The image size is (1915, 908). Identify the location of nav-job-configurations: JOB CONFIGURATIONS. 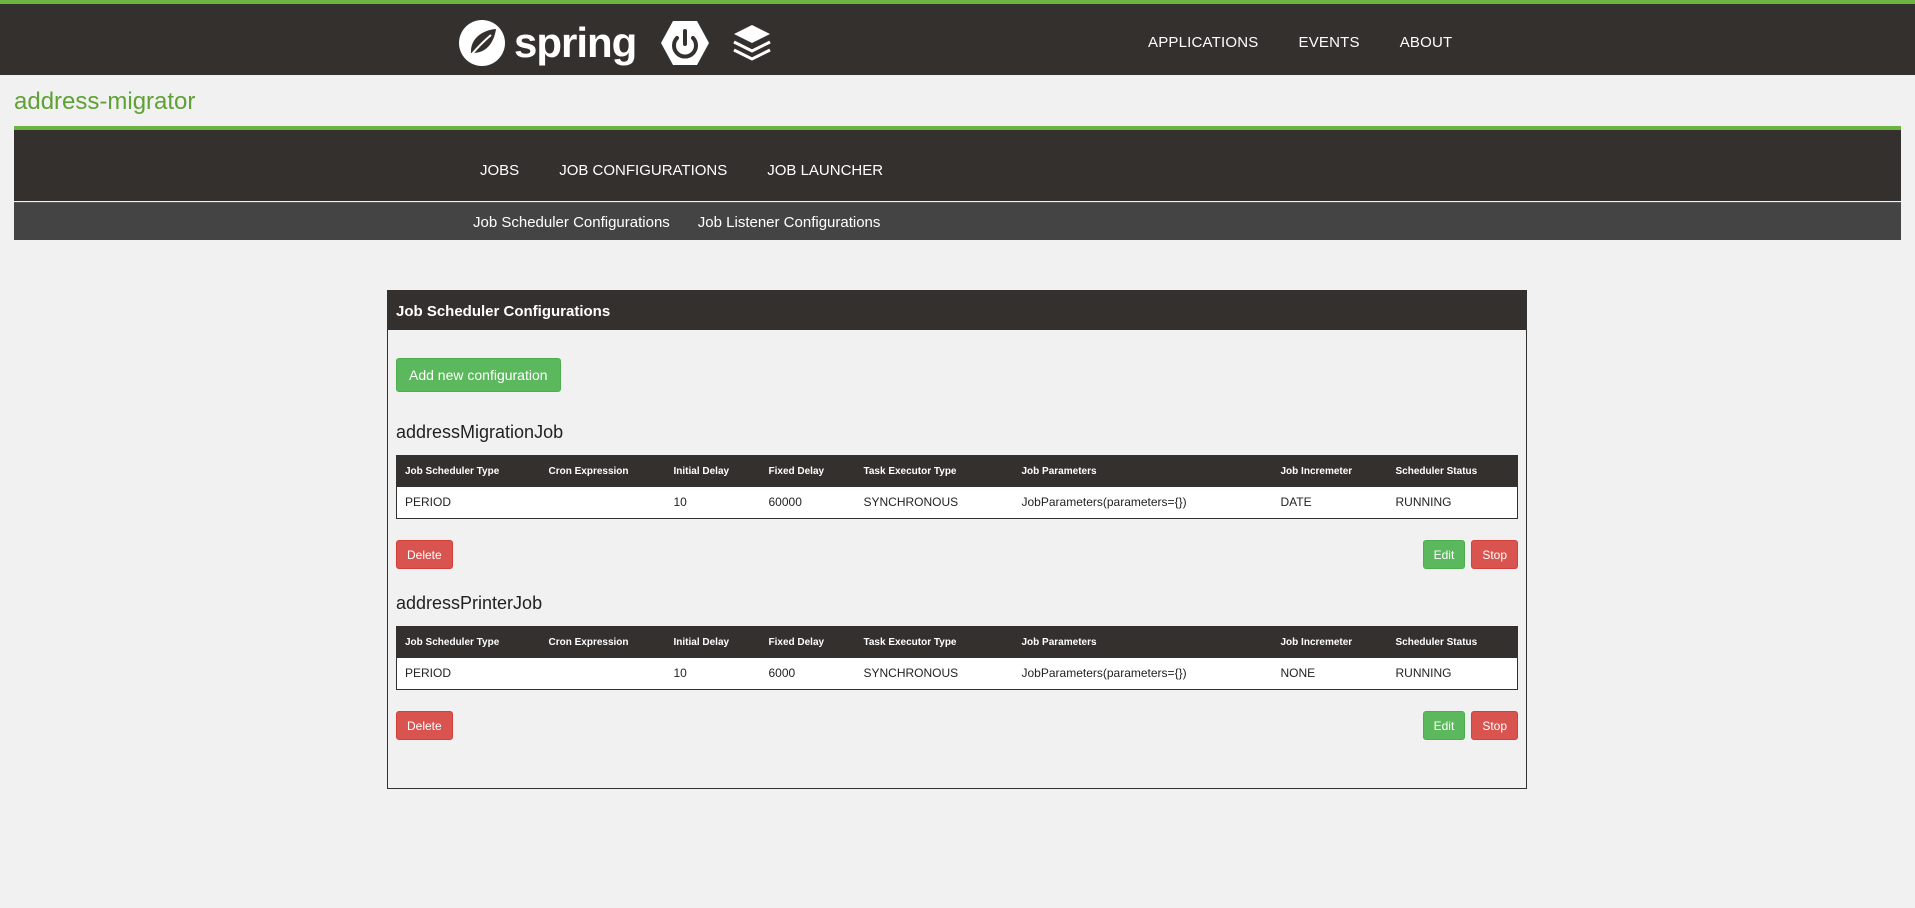
(643, 170).